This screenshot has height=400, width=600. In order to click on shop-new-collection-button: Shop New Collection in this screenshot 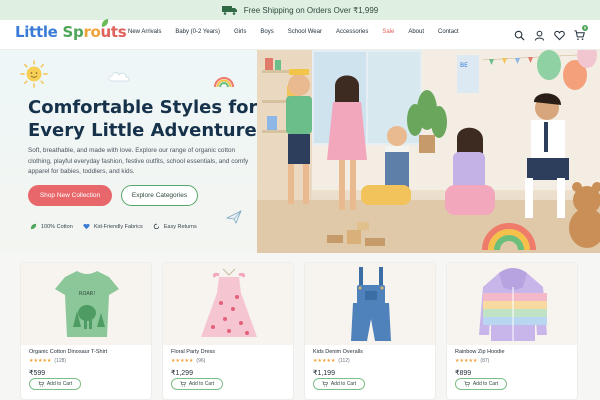, I will do `click(70, 195)`.